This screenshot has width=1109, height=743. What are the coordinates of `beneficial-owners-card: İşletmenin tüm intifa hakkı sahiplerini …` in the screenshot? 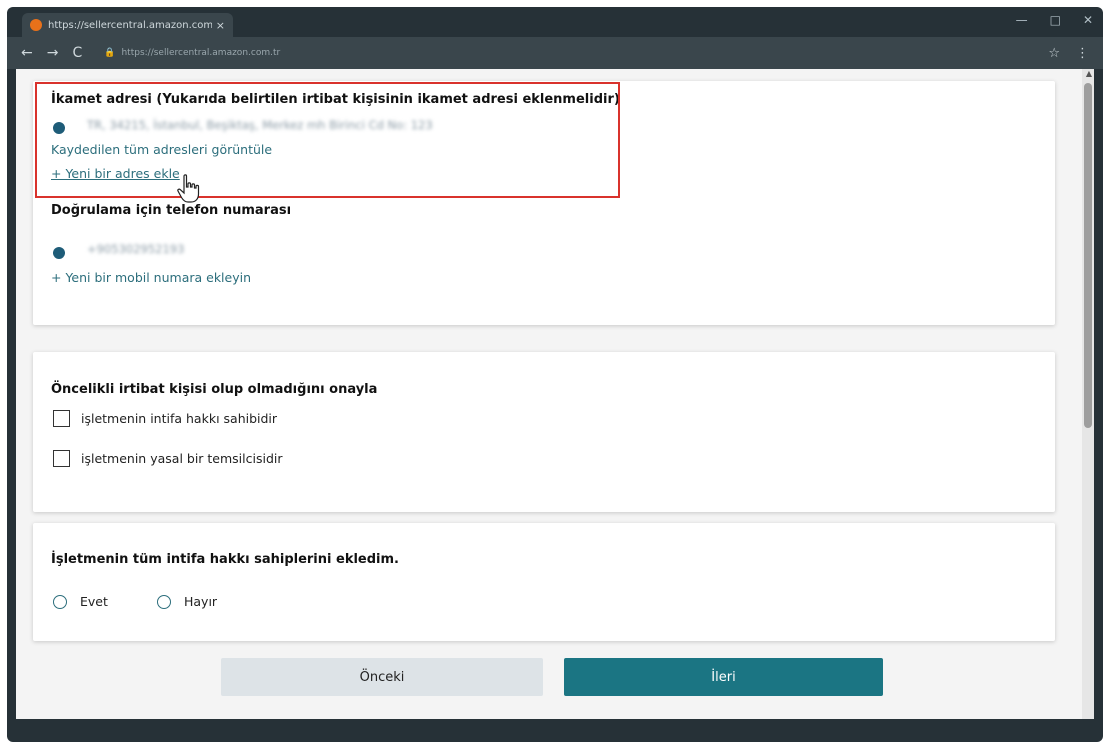 It's located at (544, 582).